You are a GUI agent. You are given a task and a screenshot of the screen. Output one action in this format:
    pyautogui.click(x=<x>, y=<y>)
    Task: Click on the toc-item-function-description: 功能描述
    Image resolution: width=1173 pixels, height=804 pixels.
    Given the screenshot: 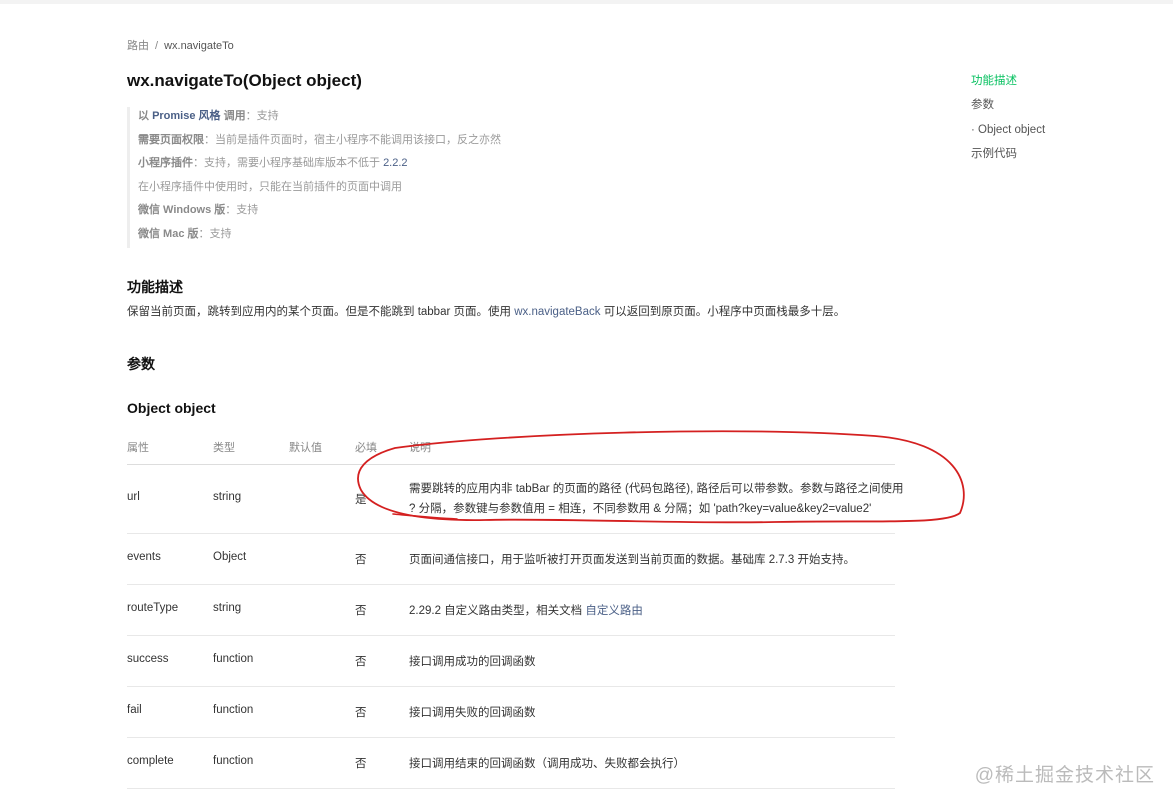 What is the action you would take?
    pyautogui.click(x=1008, y=85)
    